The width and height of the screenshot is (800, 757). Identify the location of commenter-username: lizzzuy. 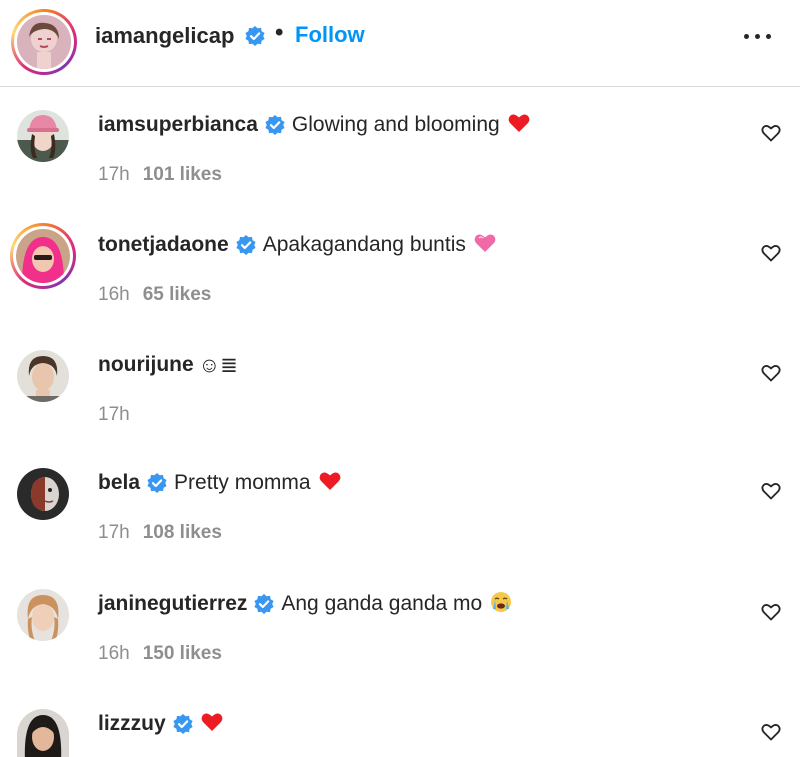
(132, 724).